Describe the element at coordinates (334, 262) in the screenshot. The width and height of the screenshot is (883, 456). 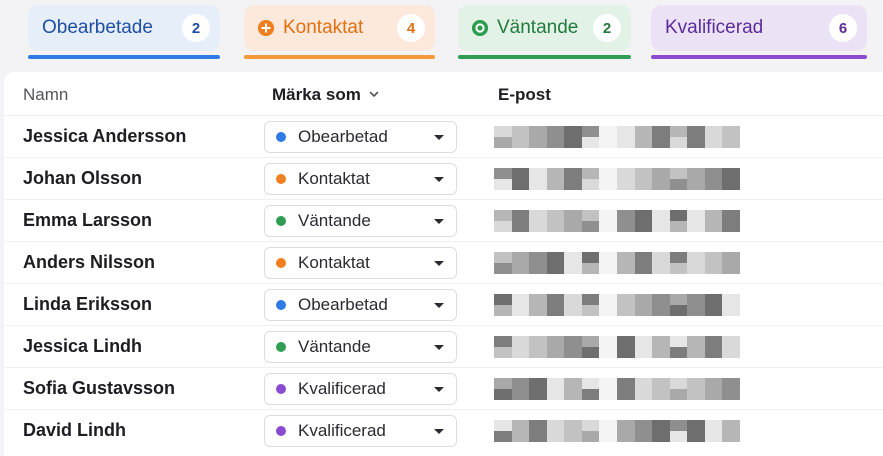
I see `status-select-value: Kontaktat` at that location.